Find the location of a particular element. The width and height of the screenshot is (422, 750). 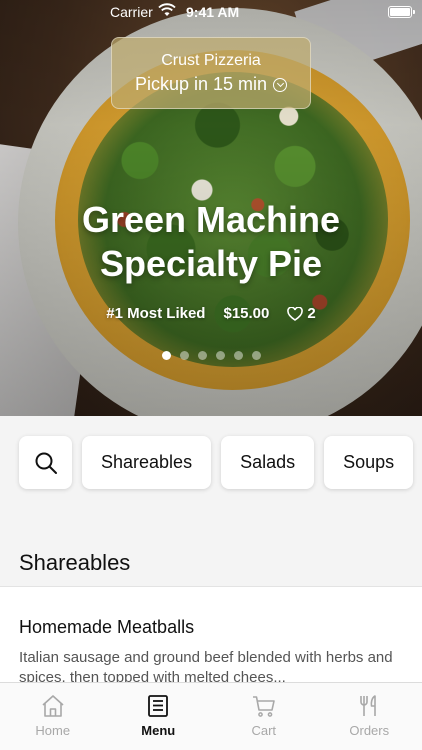

tab-menu: Menu is located at coordinates (159, 716).